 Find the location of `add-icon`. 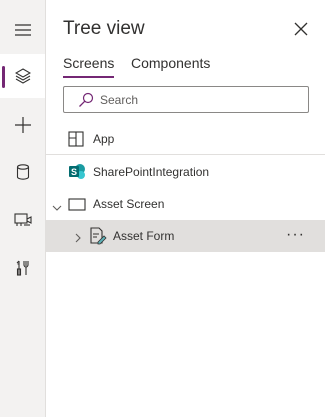

add-icon is located at coordinates (22, 125).